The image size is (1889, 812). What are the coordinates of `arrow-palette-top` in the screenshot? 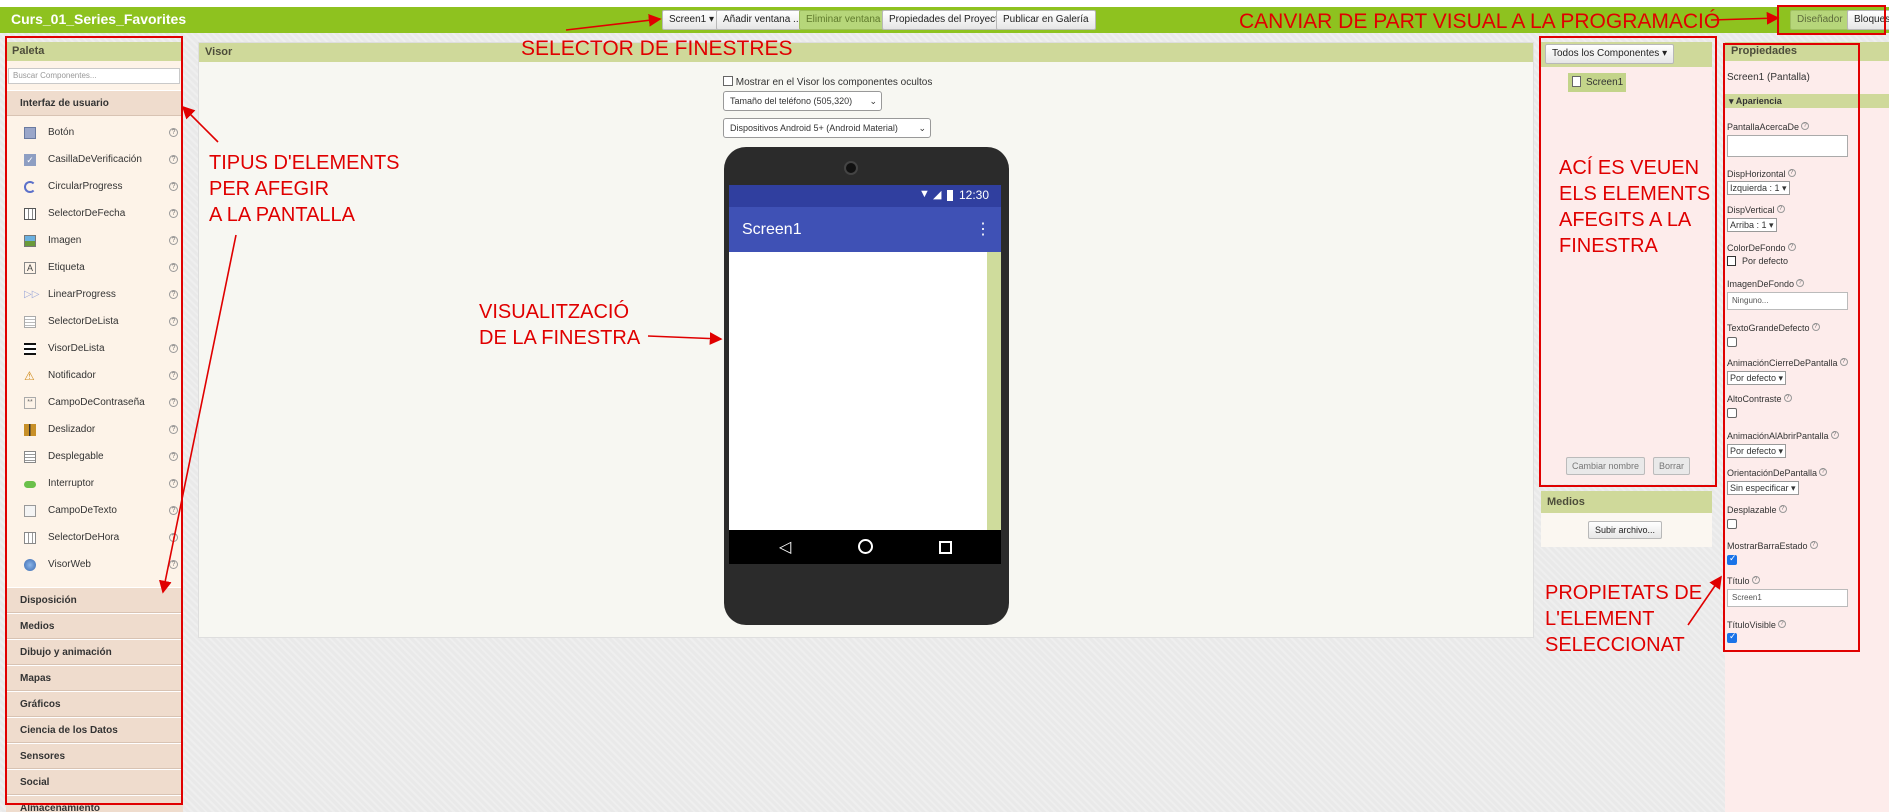 It's located at (200, 124).